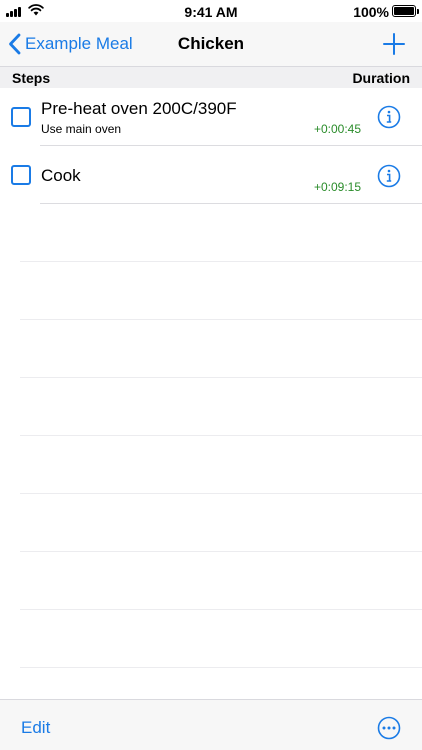 The width and height of the screenshot is (422, 750). What do you see at coordinates (337, 187) in the screenshot?
I see `step-duration: +0:09:15` at bounding box center [337, 187].